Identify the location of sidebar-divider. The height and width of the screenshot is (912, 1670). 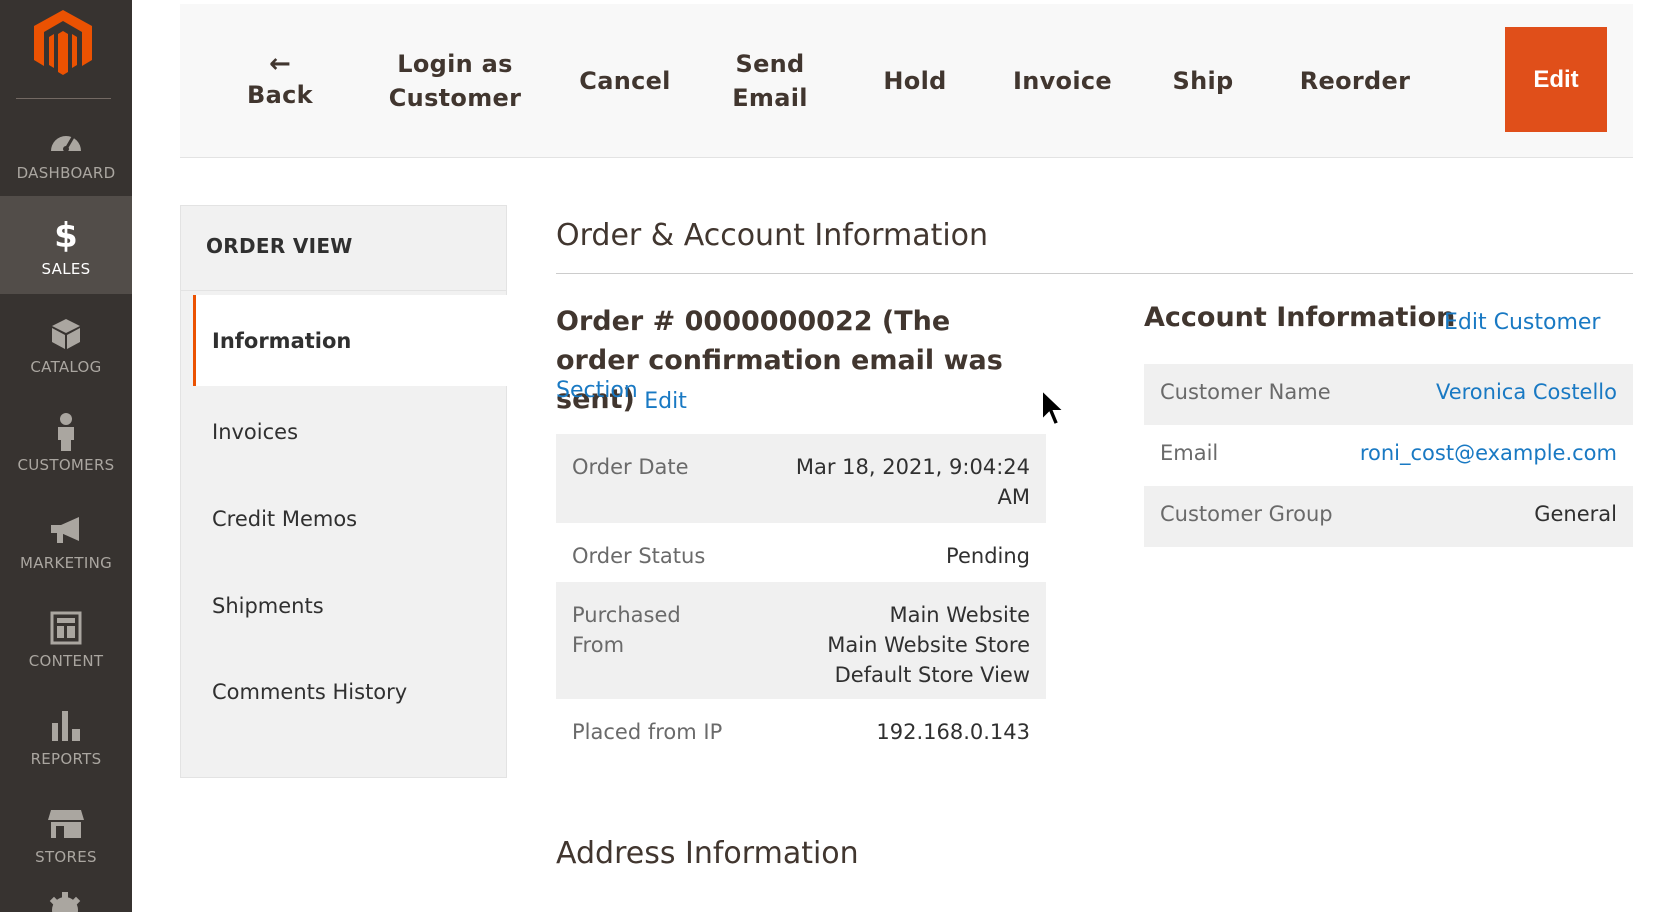
(63, 98).